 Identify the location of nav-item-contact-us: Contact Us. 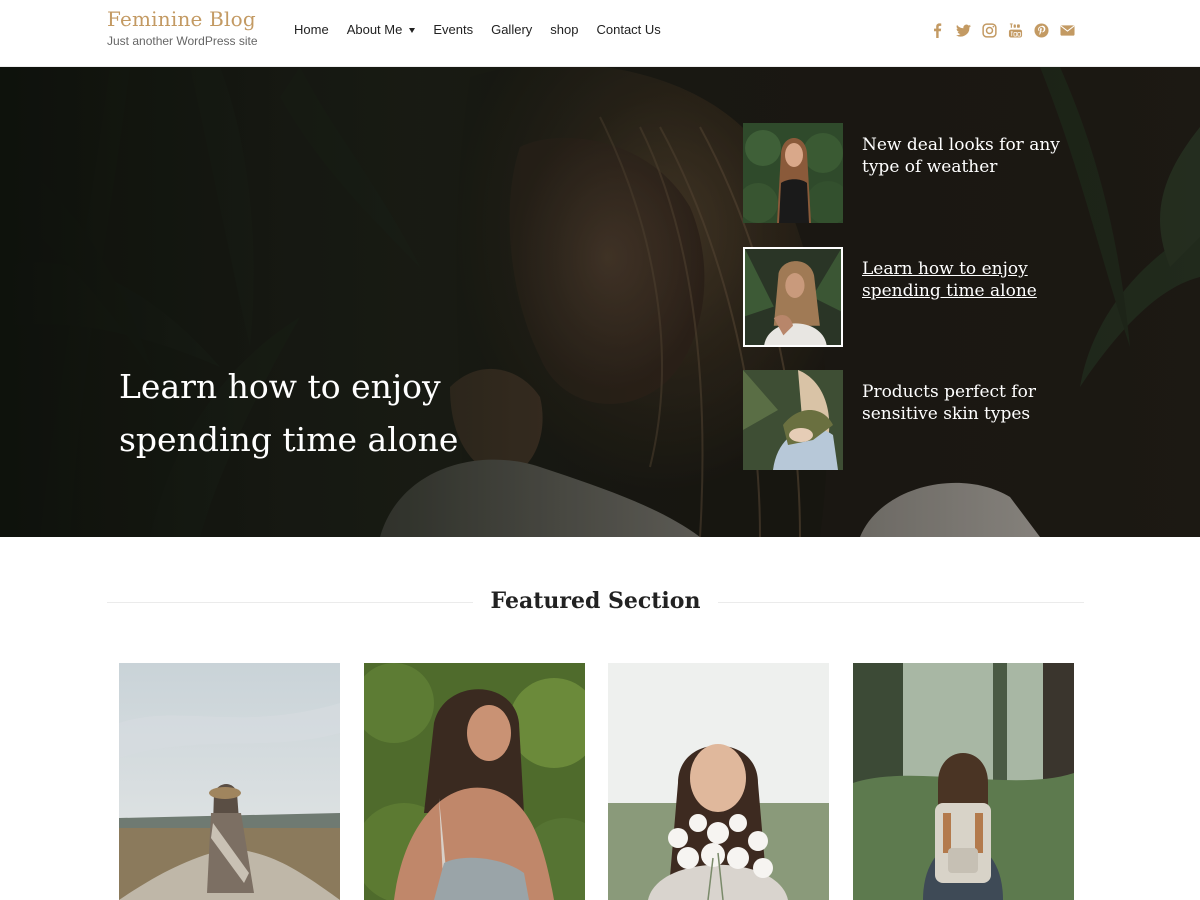
(628, 29).